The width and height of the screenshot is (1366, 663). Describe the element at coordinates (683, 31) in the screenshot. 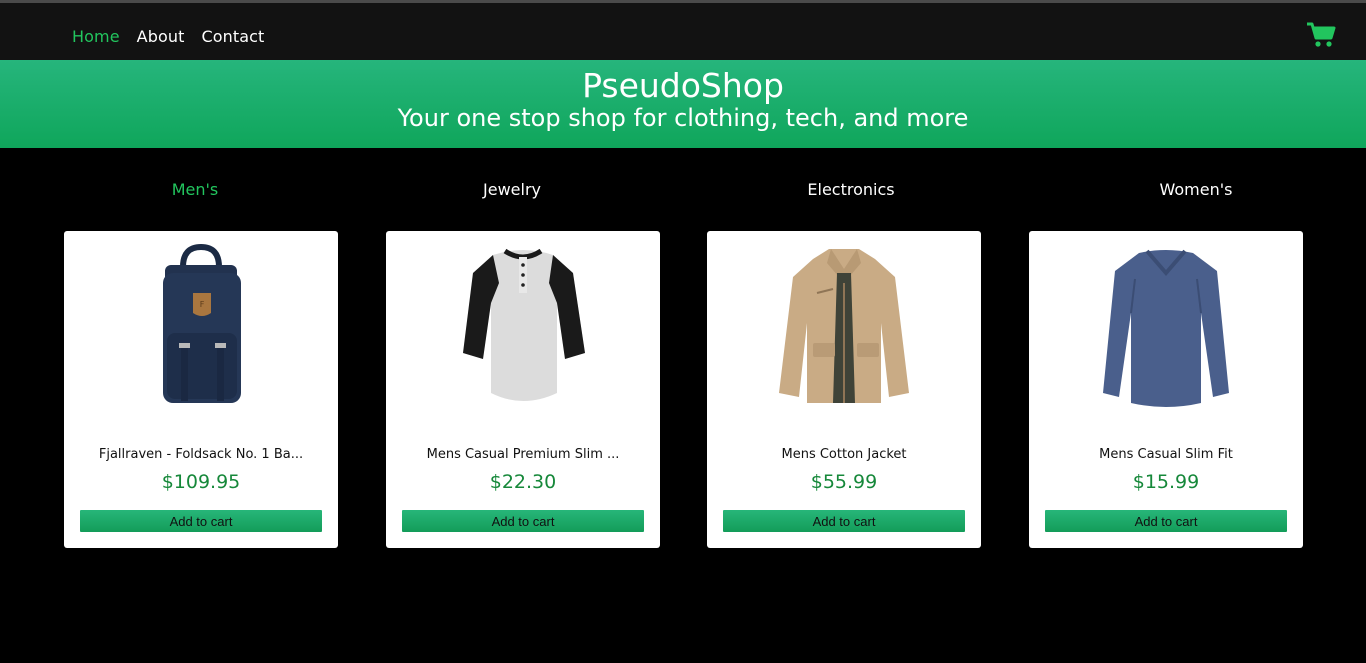

I see `navbar: Home About Contact` at that location.